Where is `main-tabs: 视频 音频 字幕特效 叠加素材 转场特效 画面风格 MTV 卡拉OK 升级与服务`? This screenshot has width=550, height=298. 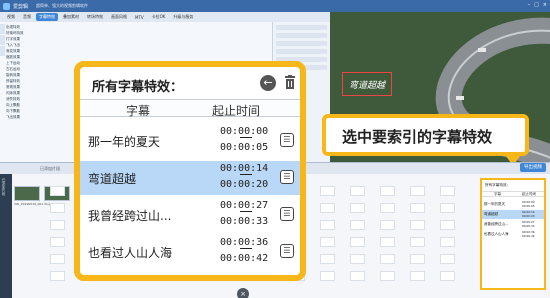
main-tabs: 视频 音频 字幕特效 叠加素材 转场特效 画面风格 MTV 卡拉OK 升级与服务 is located at coordinates (165, 17).